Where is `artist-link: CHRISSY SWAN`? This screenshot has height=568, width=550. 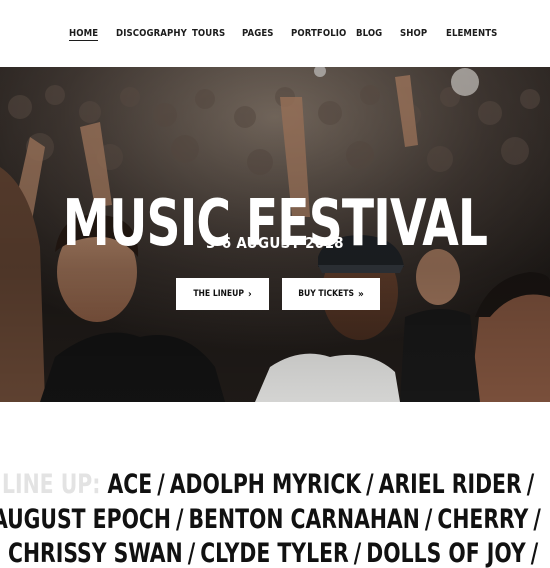 artist-link: CHRISSY SWAN is located at coordinates (95, 553).